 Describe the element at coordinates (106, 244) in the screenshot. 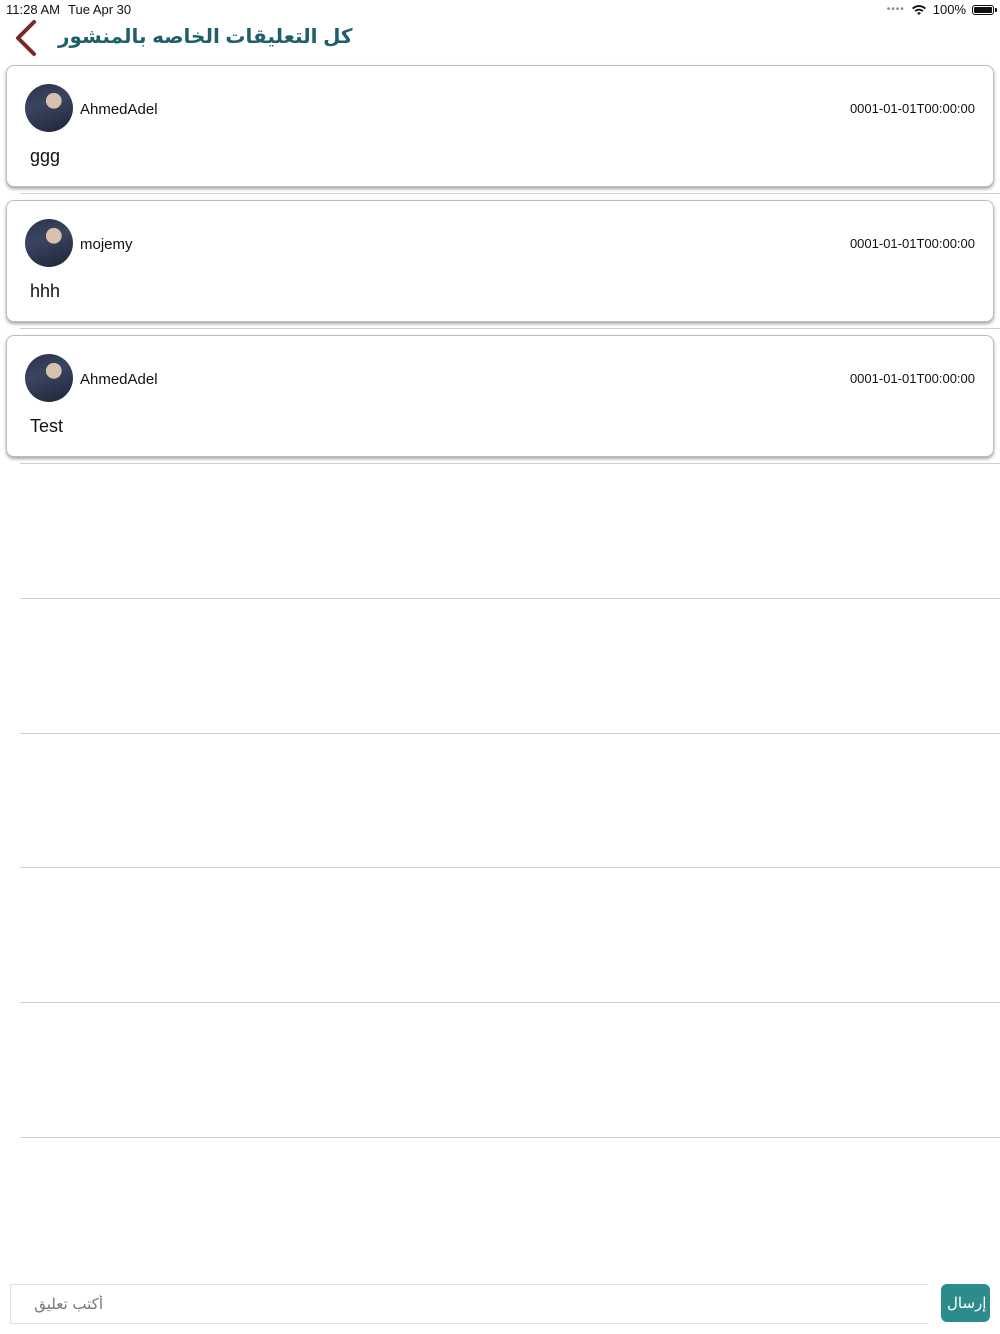

I see `comment-username: mojemy` at that location.